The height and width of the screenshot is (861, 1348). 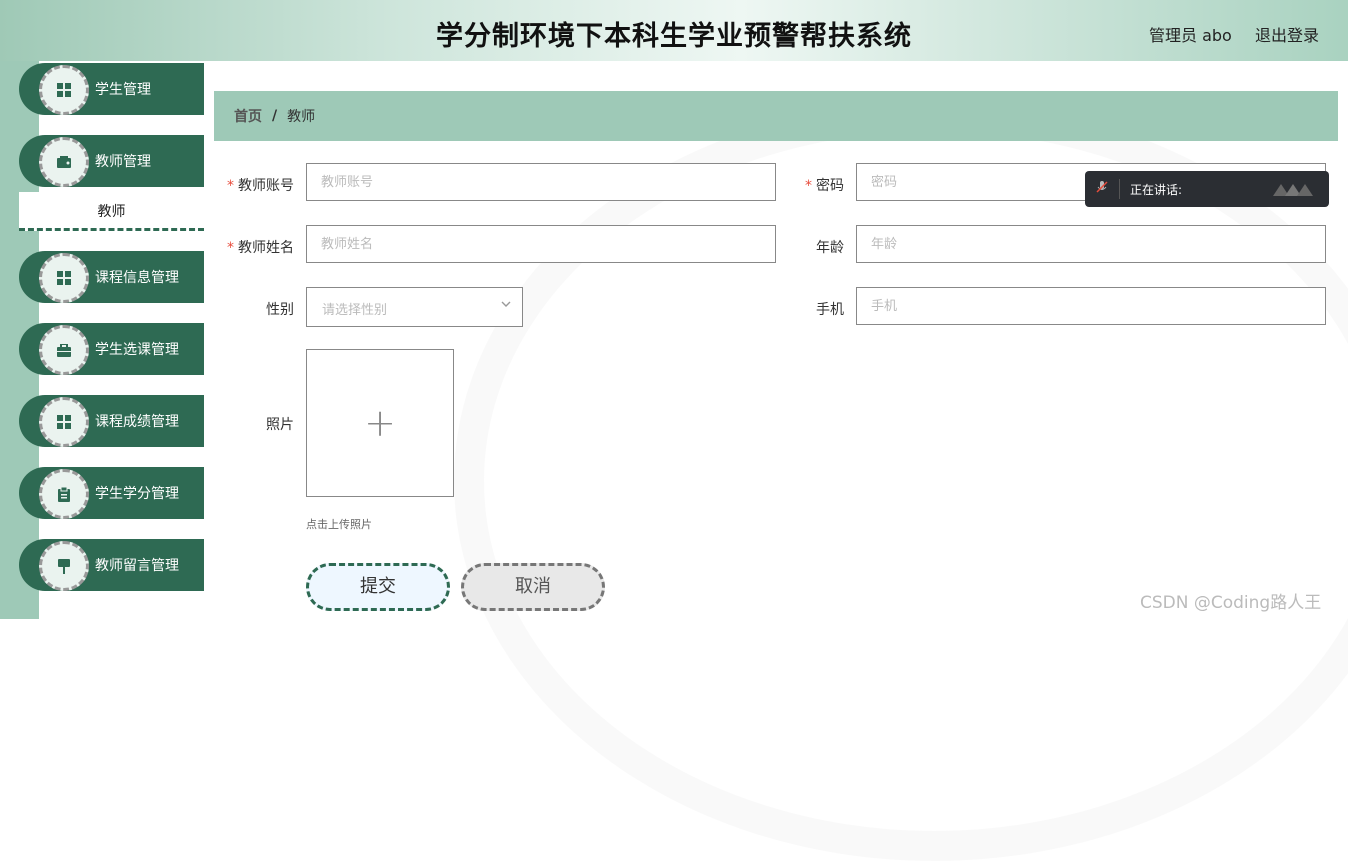 I want to click on name-label: * 教师姓名, so click(x=259, y=247).